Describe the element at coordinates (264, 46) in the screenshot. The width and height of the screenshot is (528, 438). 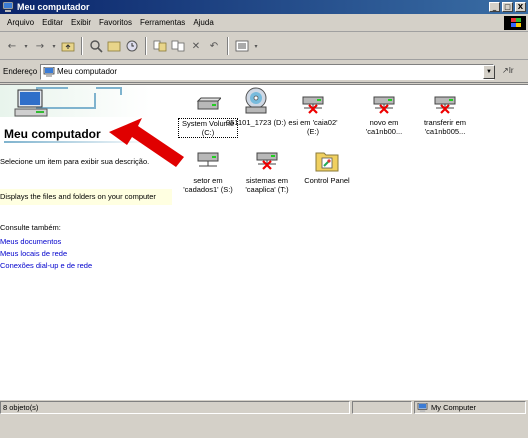
I see `toolbar: ← ▾ → ▾ ✕ ↶ ▾` at that location.